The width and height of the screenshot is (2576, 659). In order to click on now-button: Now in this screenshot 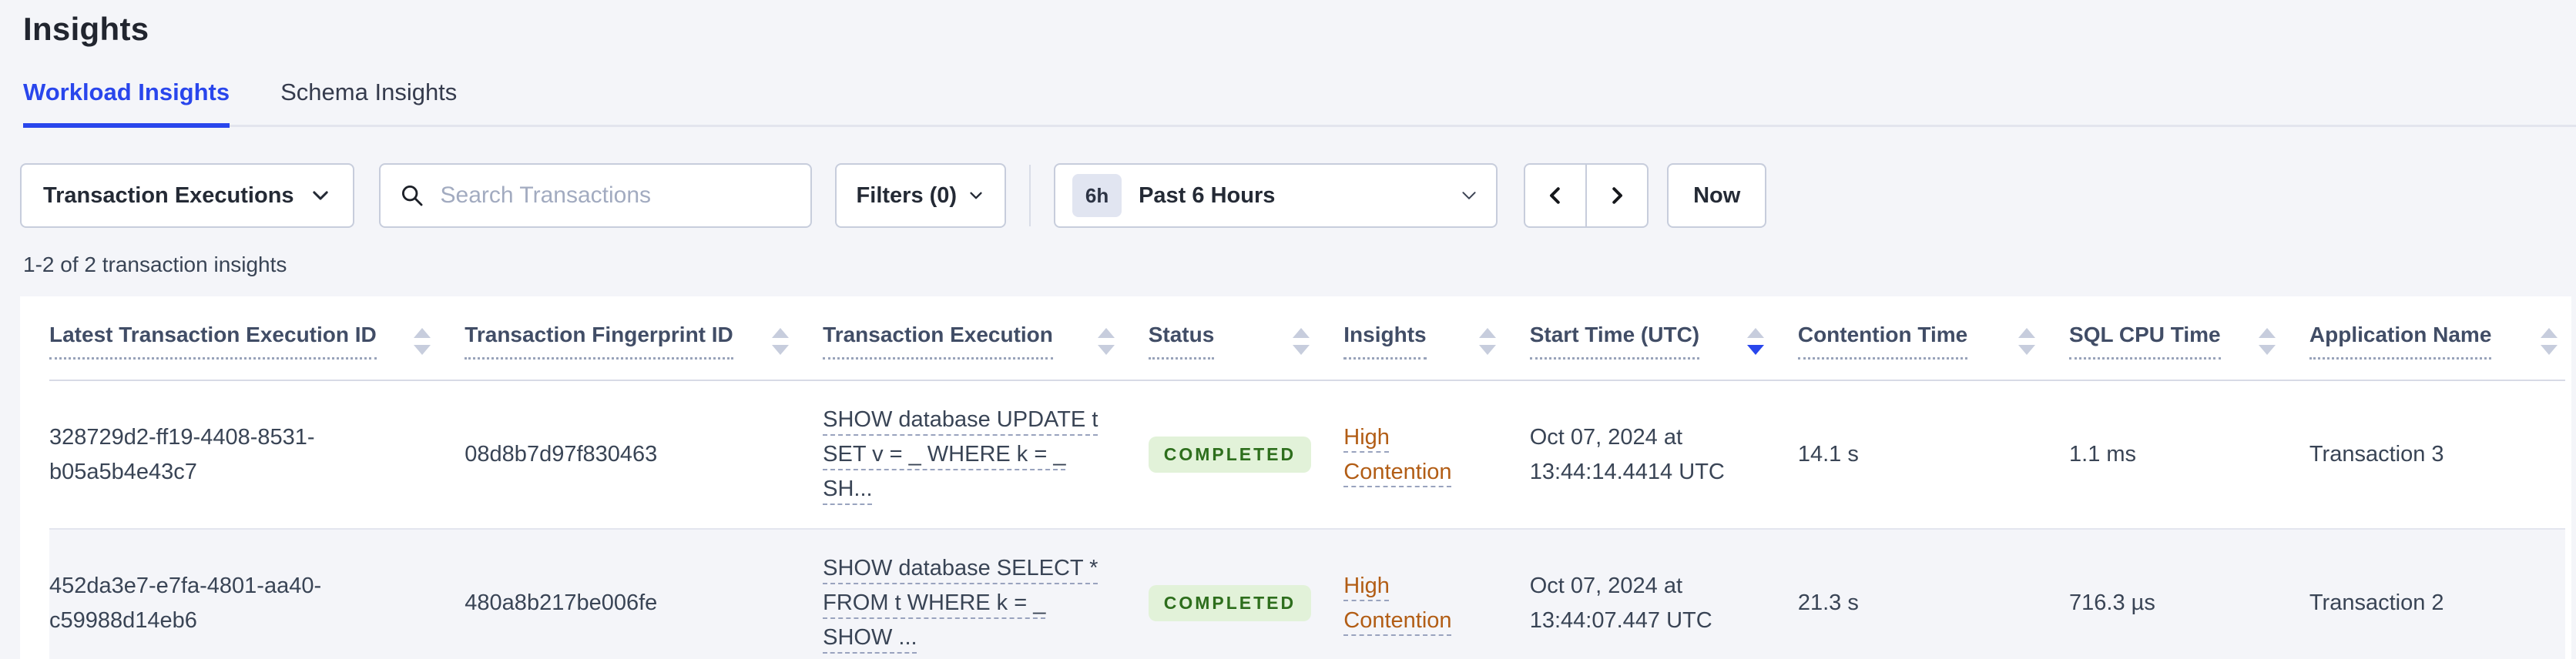, I will do `click(1717, 195)`.